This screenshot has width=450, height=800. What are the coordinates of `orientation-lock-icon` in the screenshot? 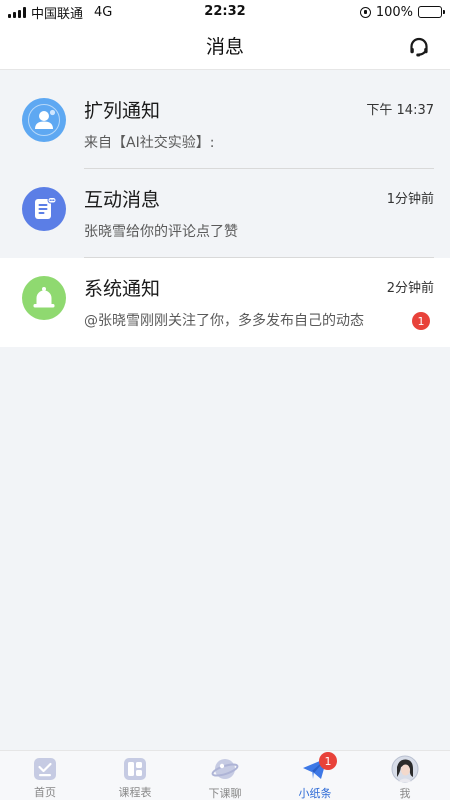 It's located at (365, 12).